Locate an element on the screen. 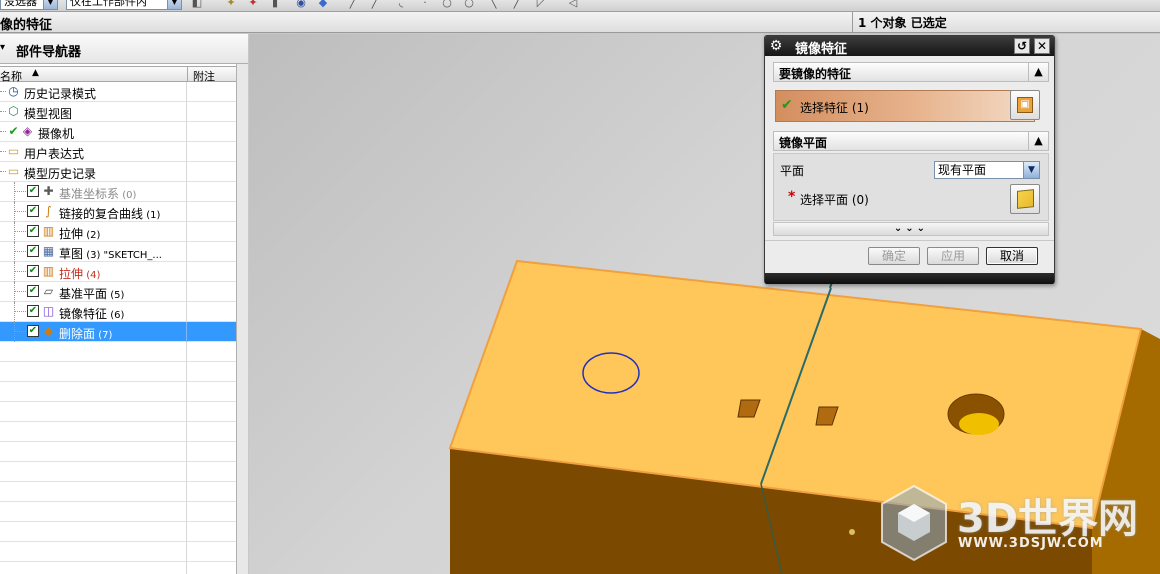 This screenshot has height=574, width=1160. navigator-column-header: 名称 ▲ 附注 is located at coordinates (118, 74).